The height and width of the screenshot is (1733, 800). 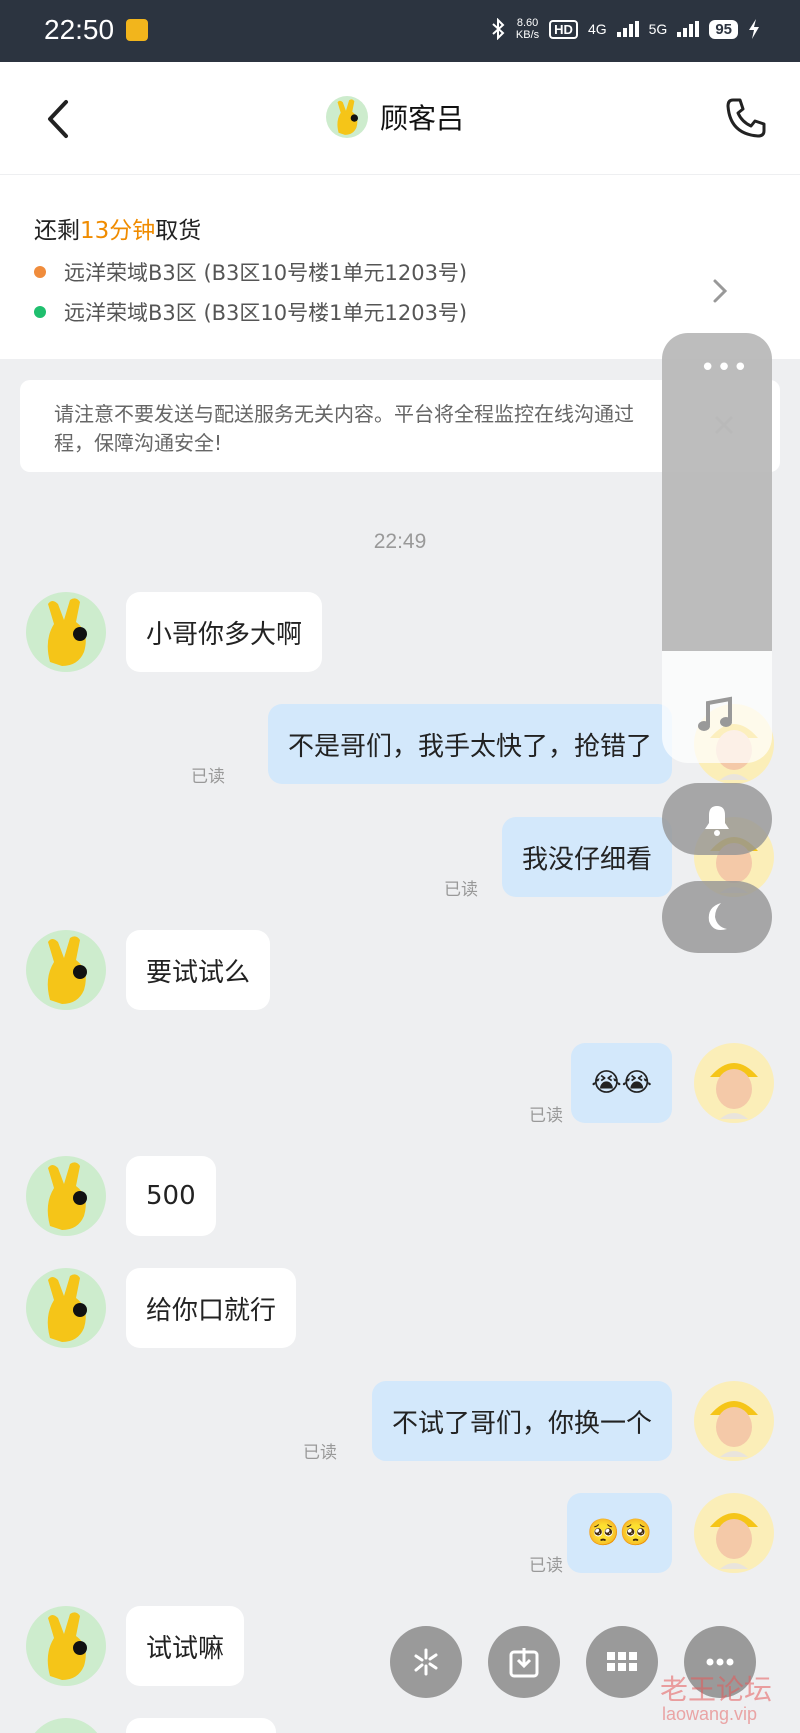 What do you see at coordinates (717, 492) in the screenshot?
I see `volume-slider: •••` at bounding box center [717, 492].